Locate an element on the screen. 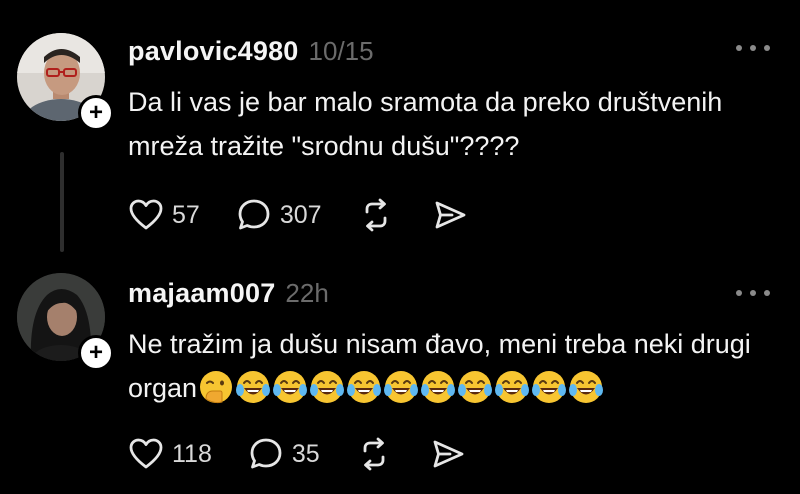  emoji-row is located at coordinates (401, 387).